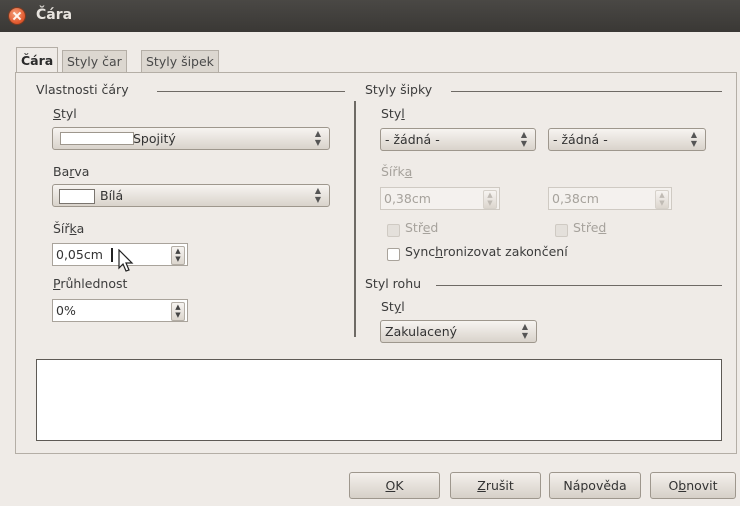 Image resolution: width=740 pixels, height=506 pixels. I want to click on transparency-spinbox: 0% ▲ ▼, so click(120, 310).